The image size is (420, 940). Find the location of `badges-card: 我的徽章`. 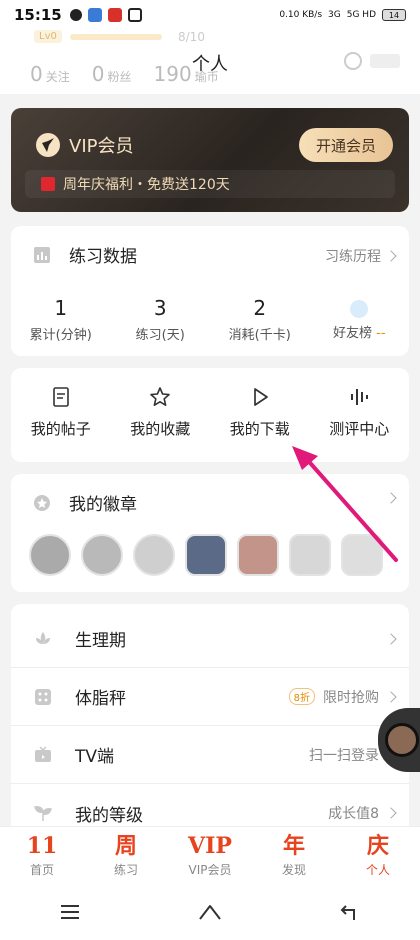

badges-card: 我的徽章 is located at coordinates (210, 533).